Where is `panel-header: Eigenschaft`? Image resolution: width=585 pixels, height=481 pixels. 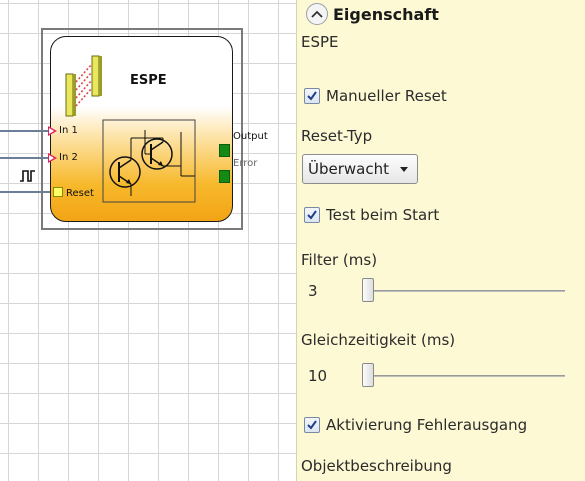 panel-header: Eigenschaft is located at coordinates (372, 14).